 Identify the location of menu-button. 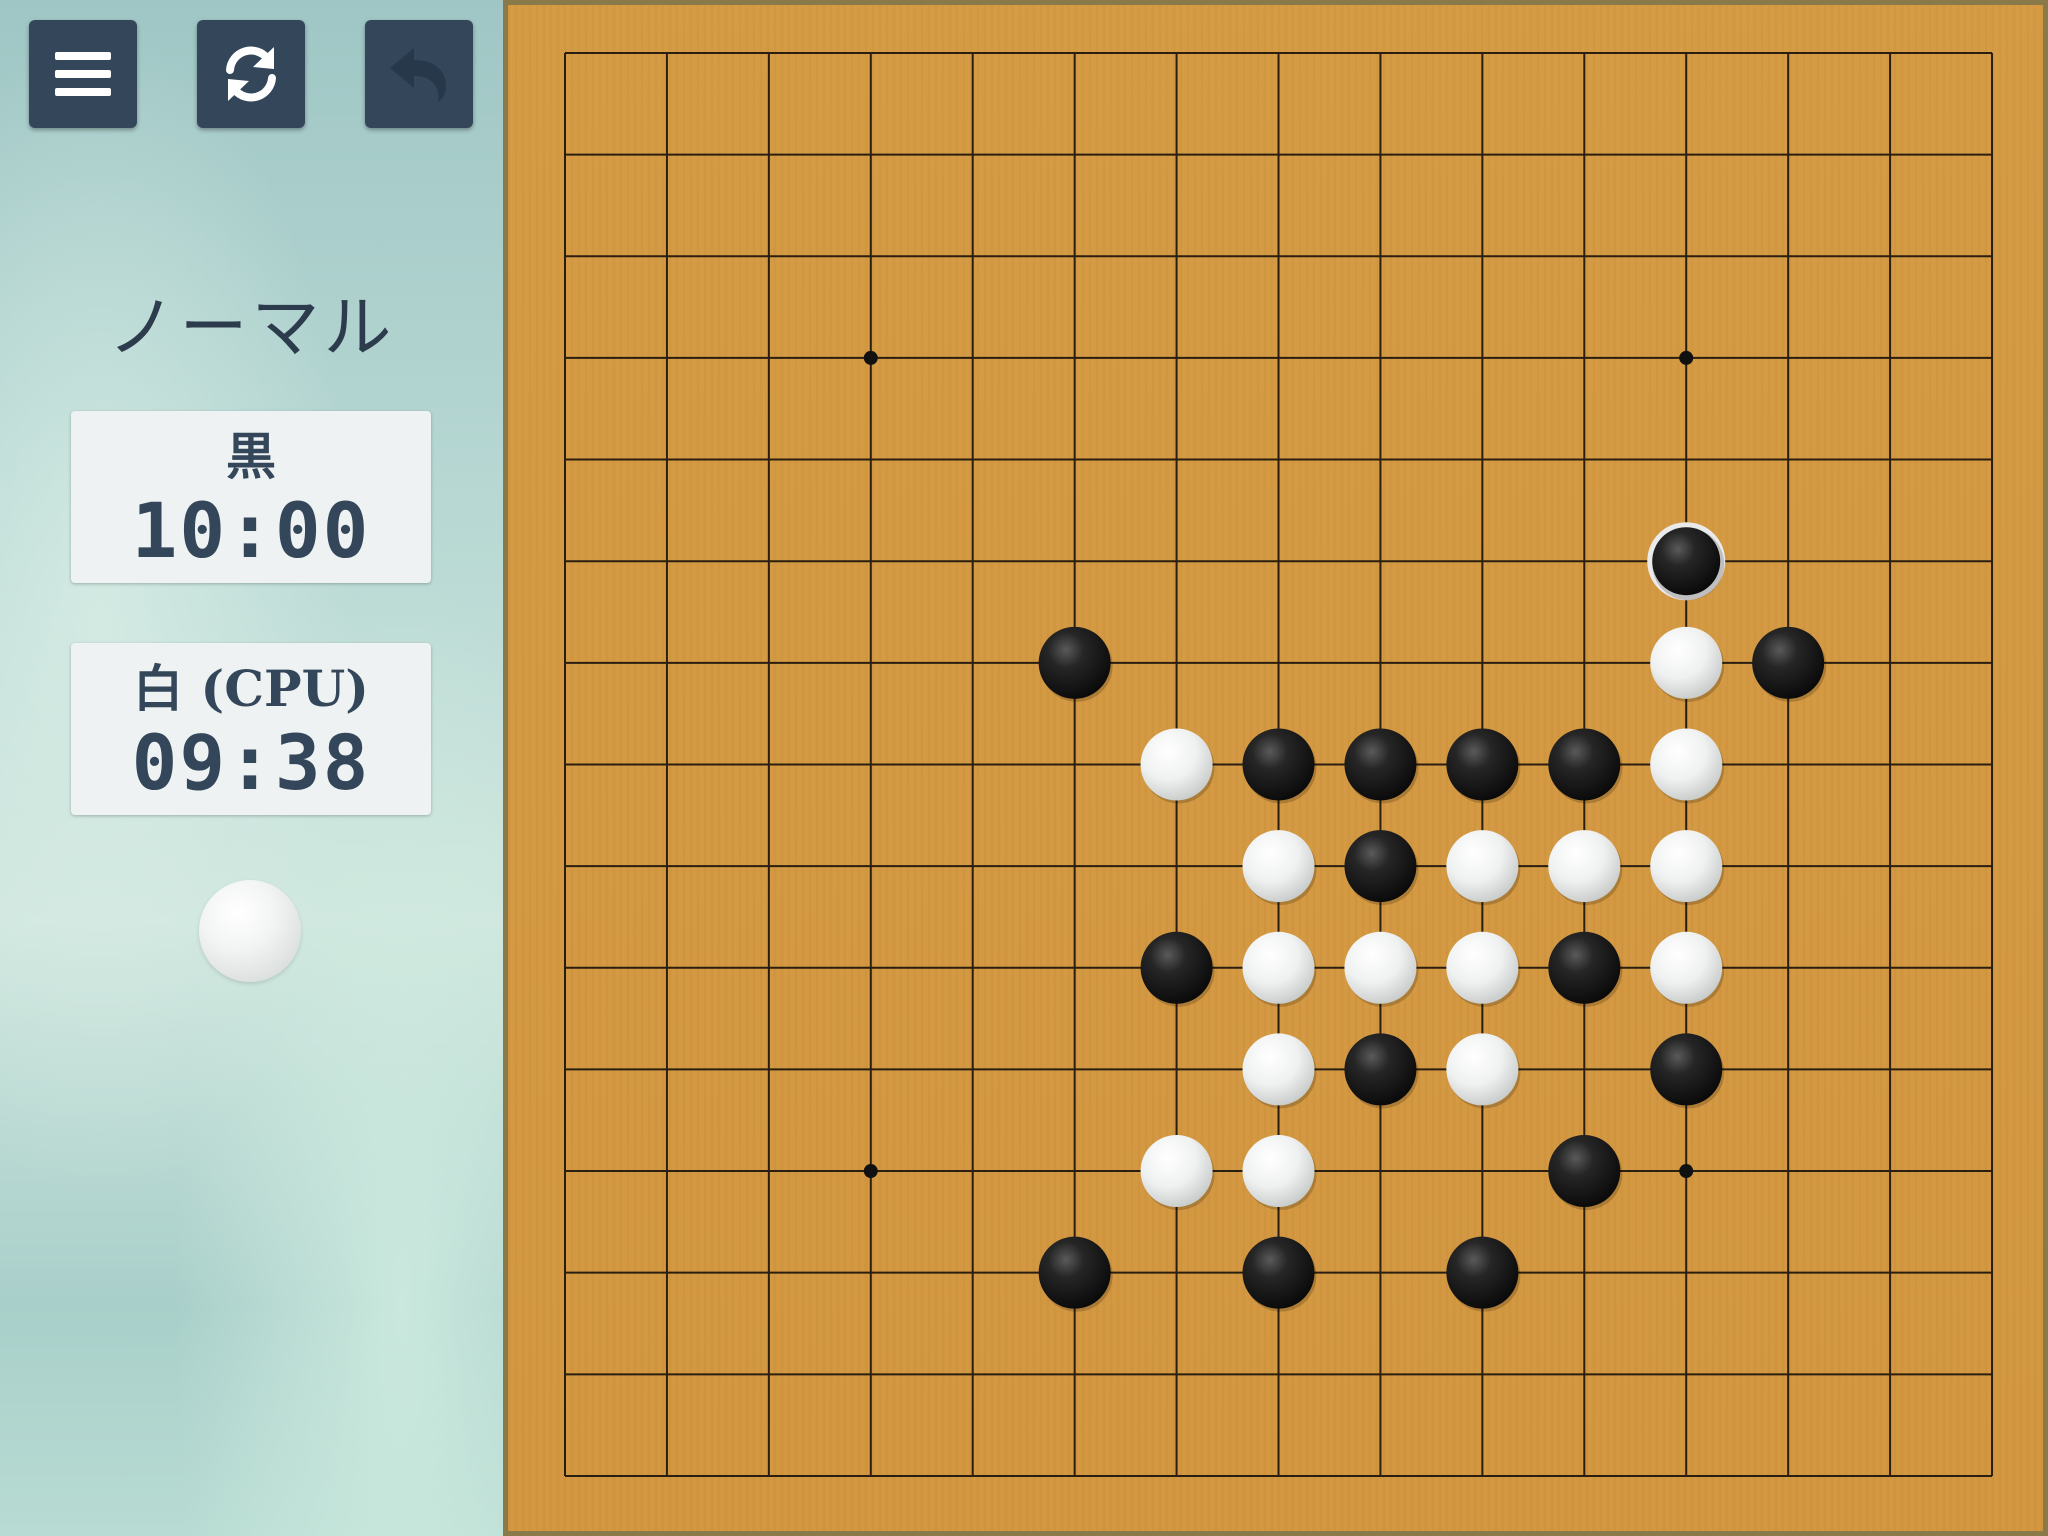
(83, 74).